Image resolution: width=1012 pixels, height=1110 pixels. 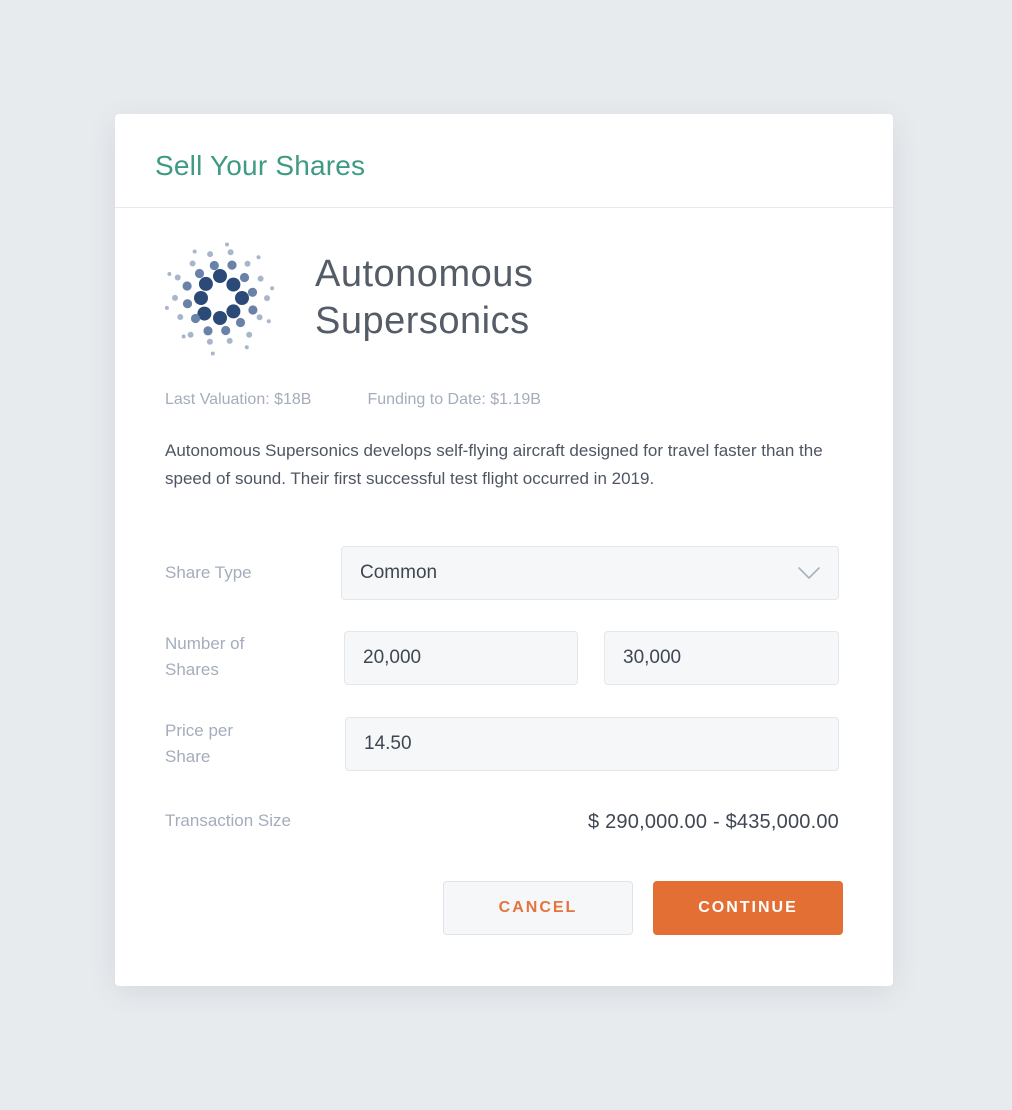 I want to click on chevron-down-icon, so click(x=809, y=573).